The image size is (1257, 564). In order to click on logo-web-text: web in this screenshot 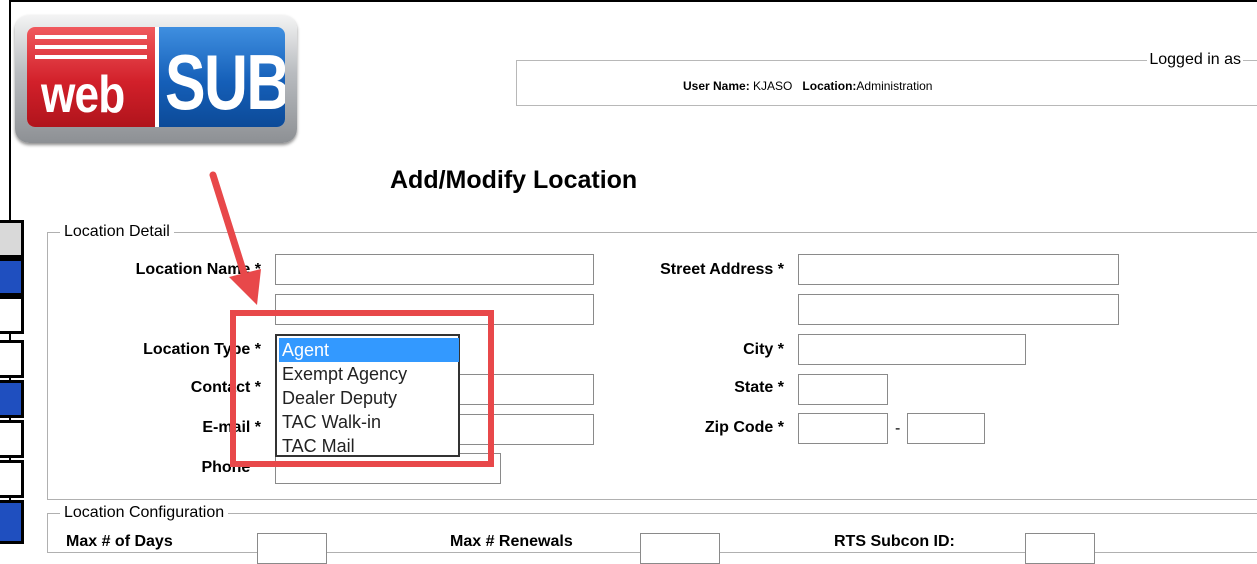, I will do `click(83, 95)`.